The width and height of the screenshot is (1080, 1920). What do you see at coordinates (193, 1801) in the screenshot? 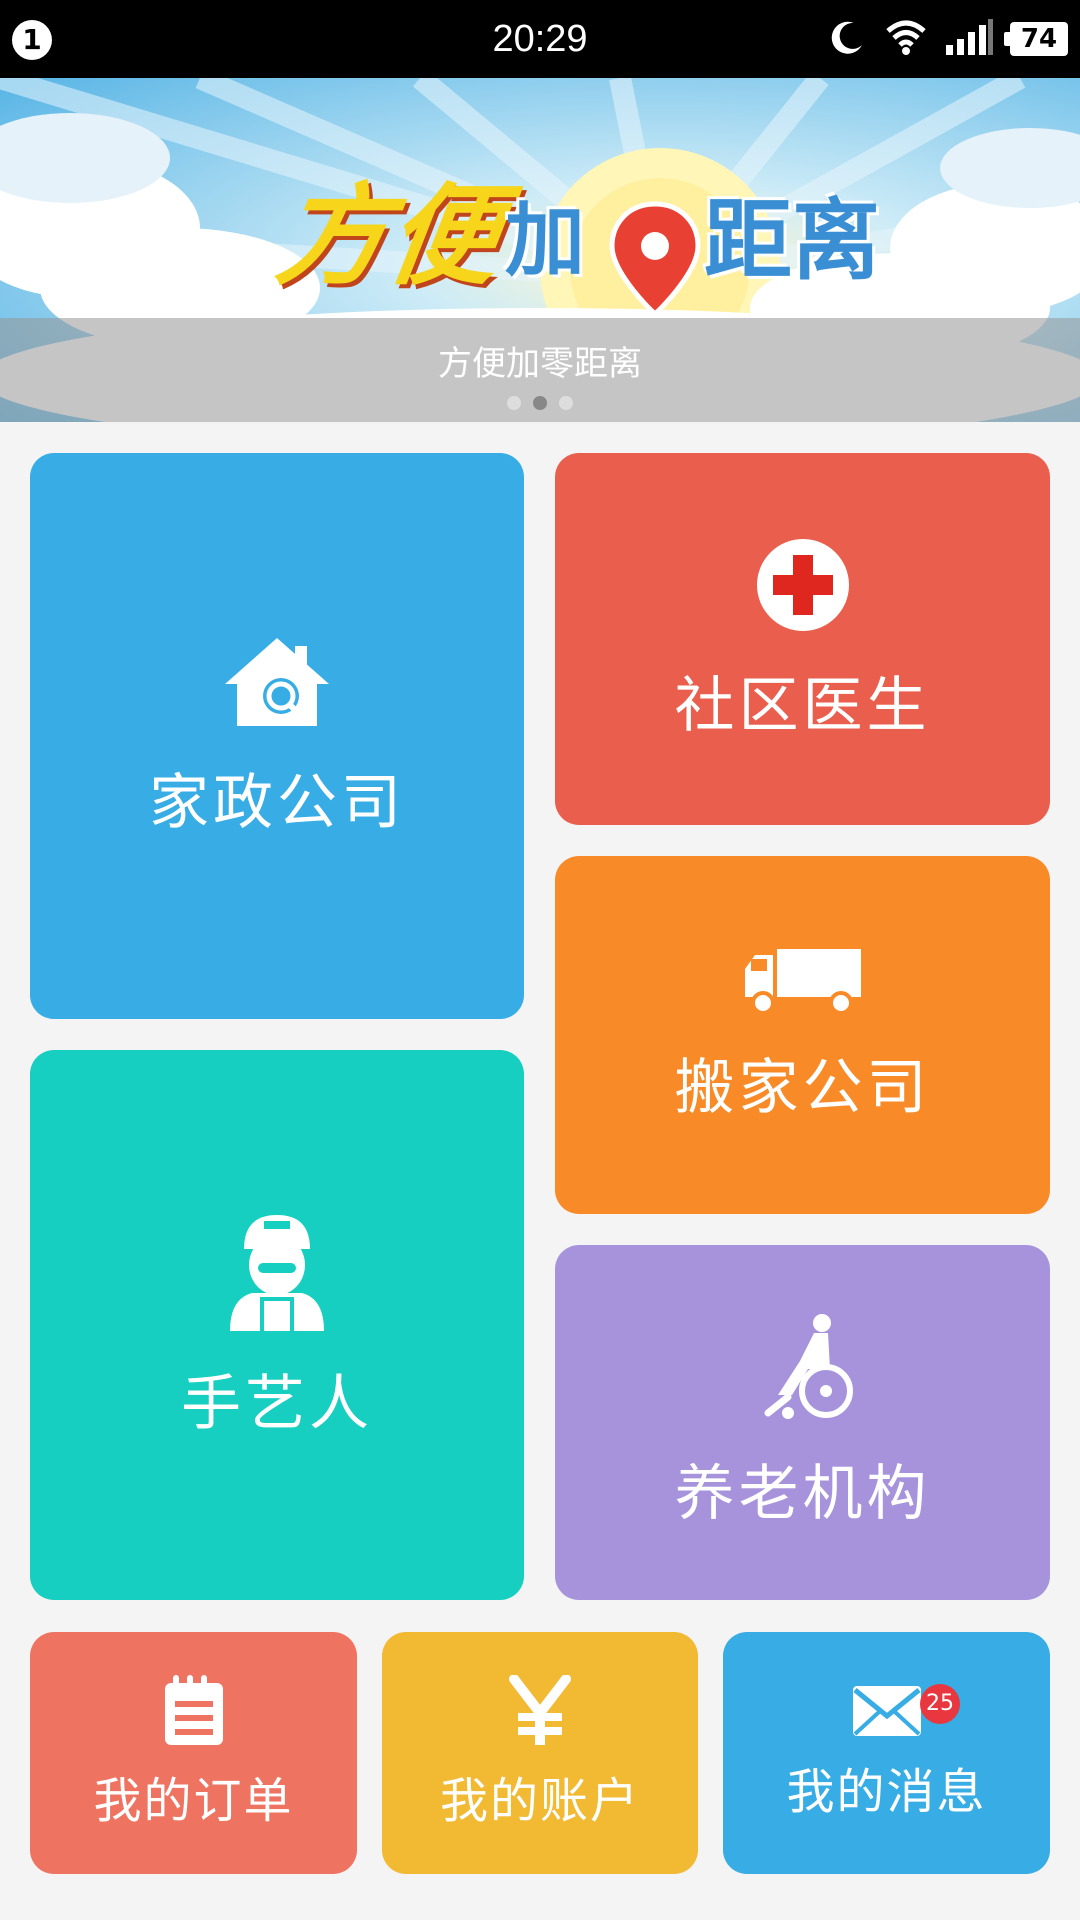
I see `my-orders-label: 我的订单` at bounding box center [193, 1801].